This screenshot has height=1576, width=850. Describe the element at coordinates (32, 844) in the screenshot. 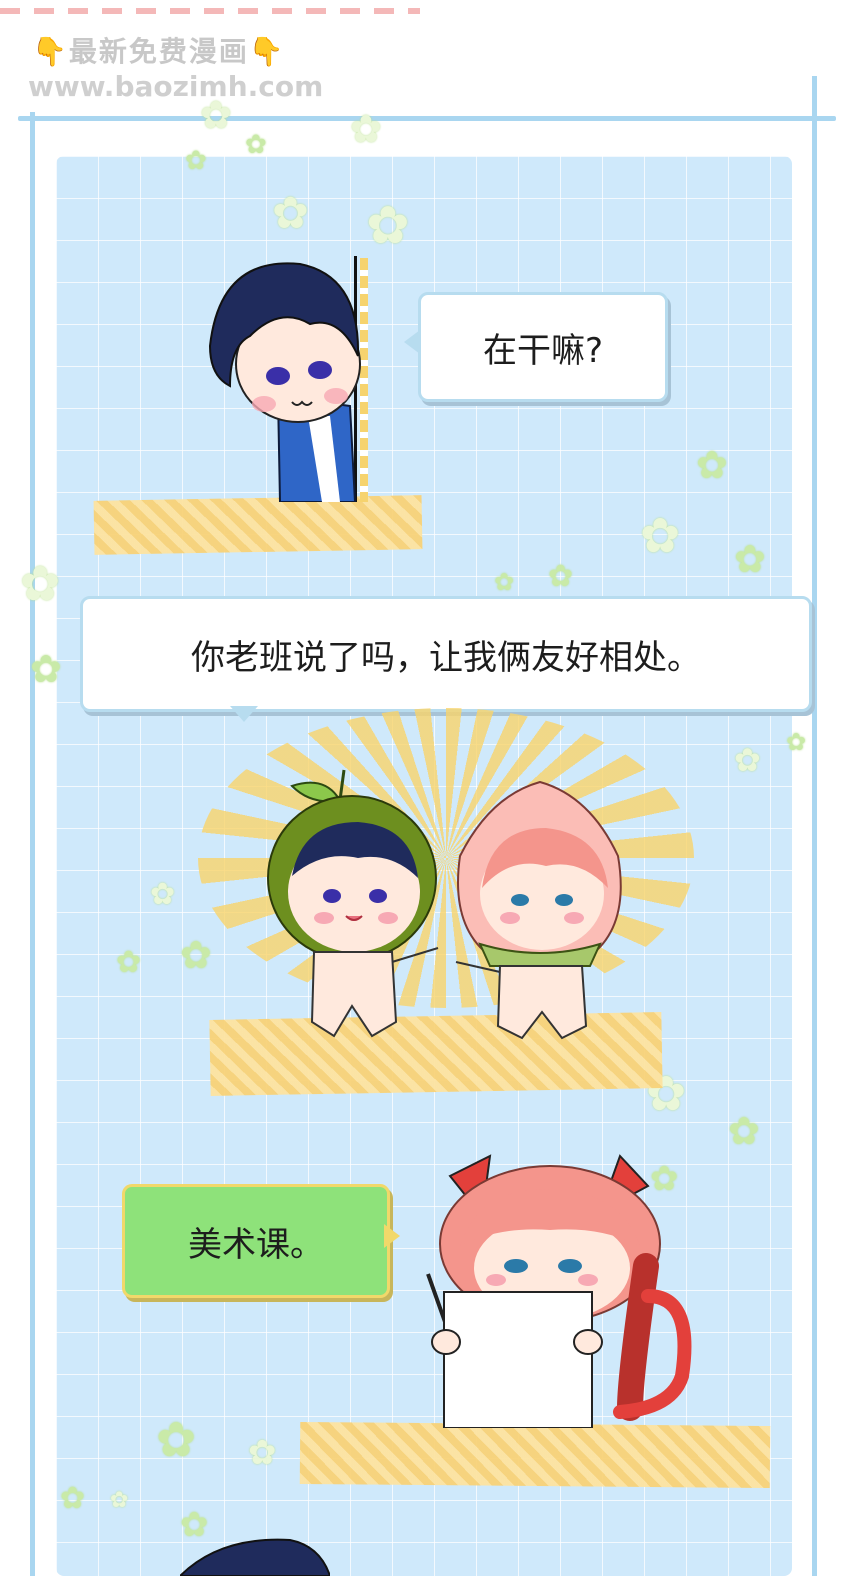

I see `frame-left-line` at that location.